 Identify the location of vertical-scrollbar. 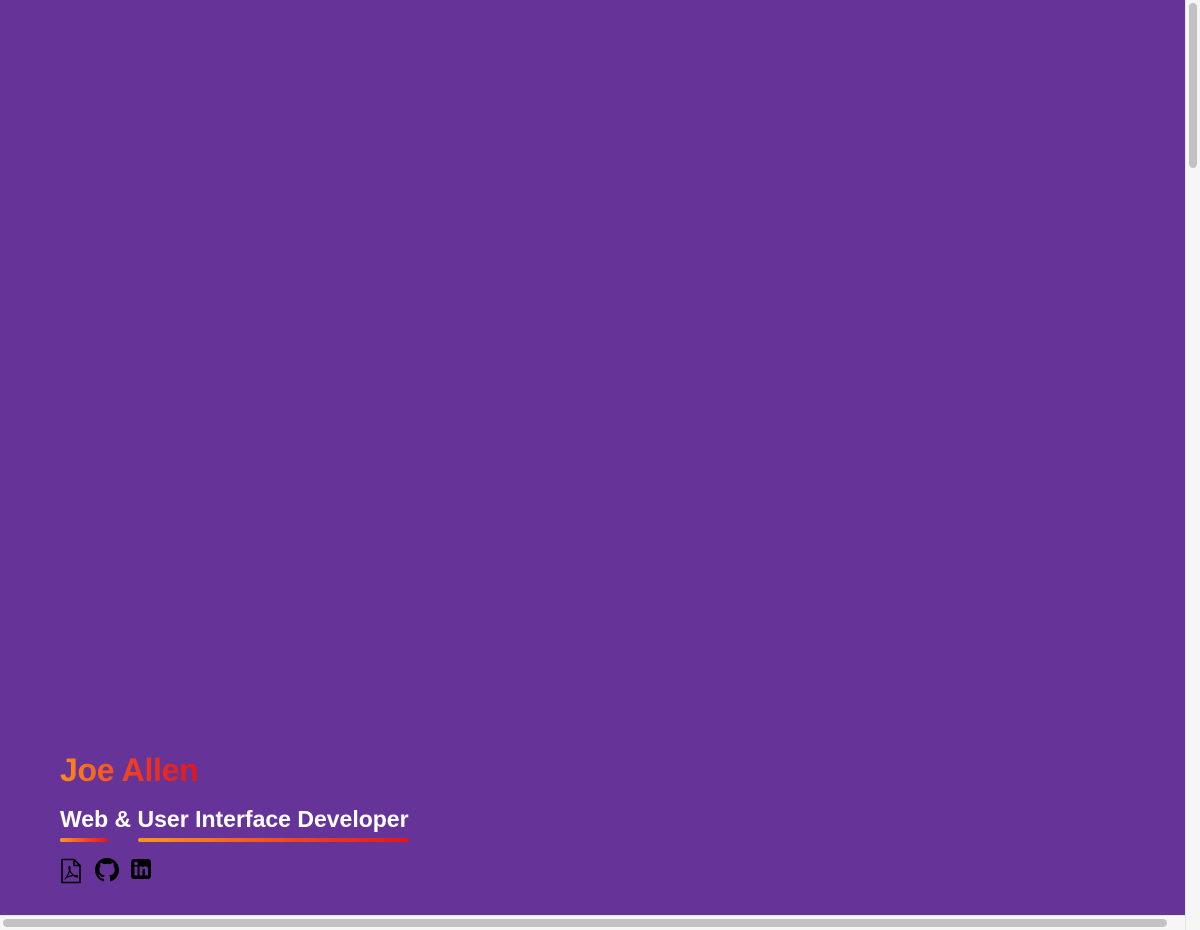
(1192, 465).